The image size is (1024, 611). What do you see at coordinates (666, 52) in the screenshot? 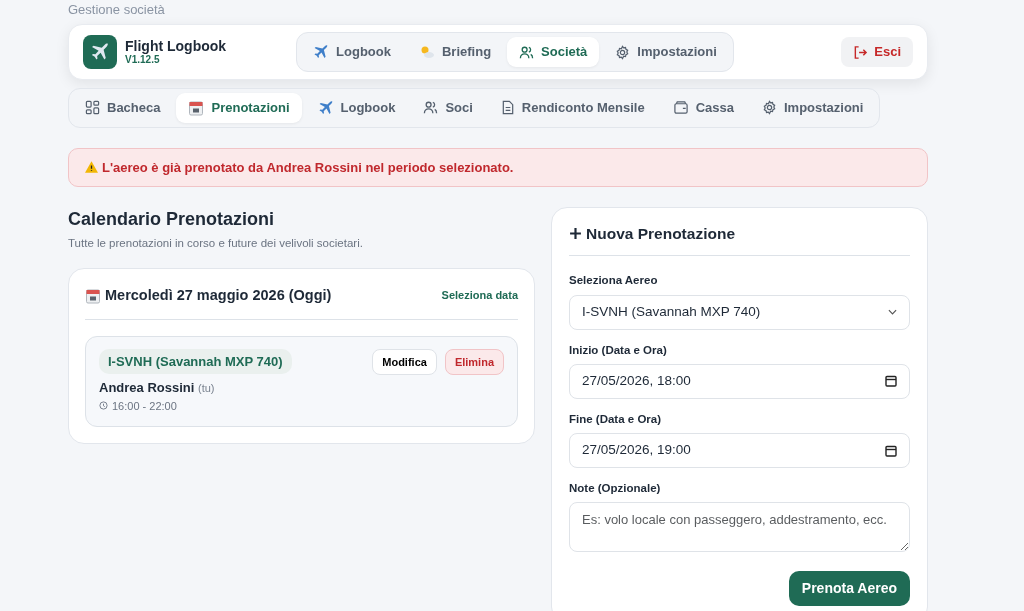
I see `nav-tab: Impostazioni` at bounding box center [666, 52].